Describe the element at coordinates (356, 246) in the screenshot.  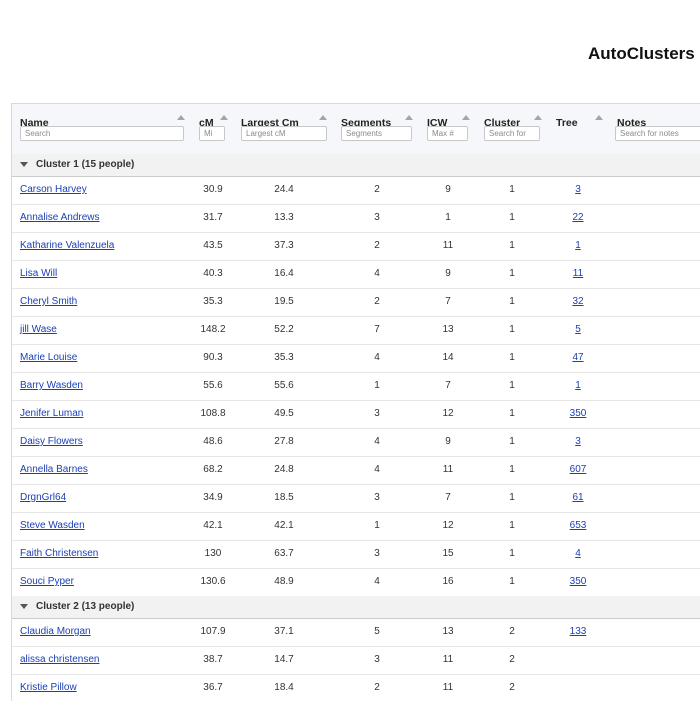
I see `table-row: Katharine Valenzuela 43.5 37.3 2 11 1 1` at that location.